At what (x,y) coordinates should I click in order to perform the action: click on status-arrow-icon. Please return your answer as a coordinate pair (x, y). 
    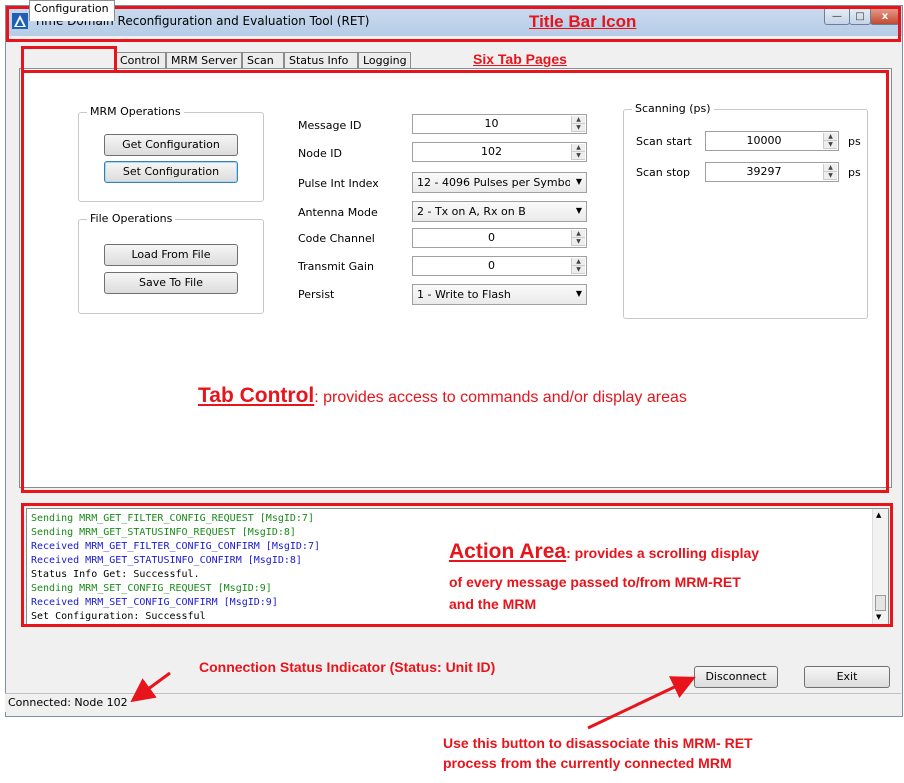
    Looking at the image, I should click on (150, 687).